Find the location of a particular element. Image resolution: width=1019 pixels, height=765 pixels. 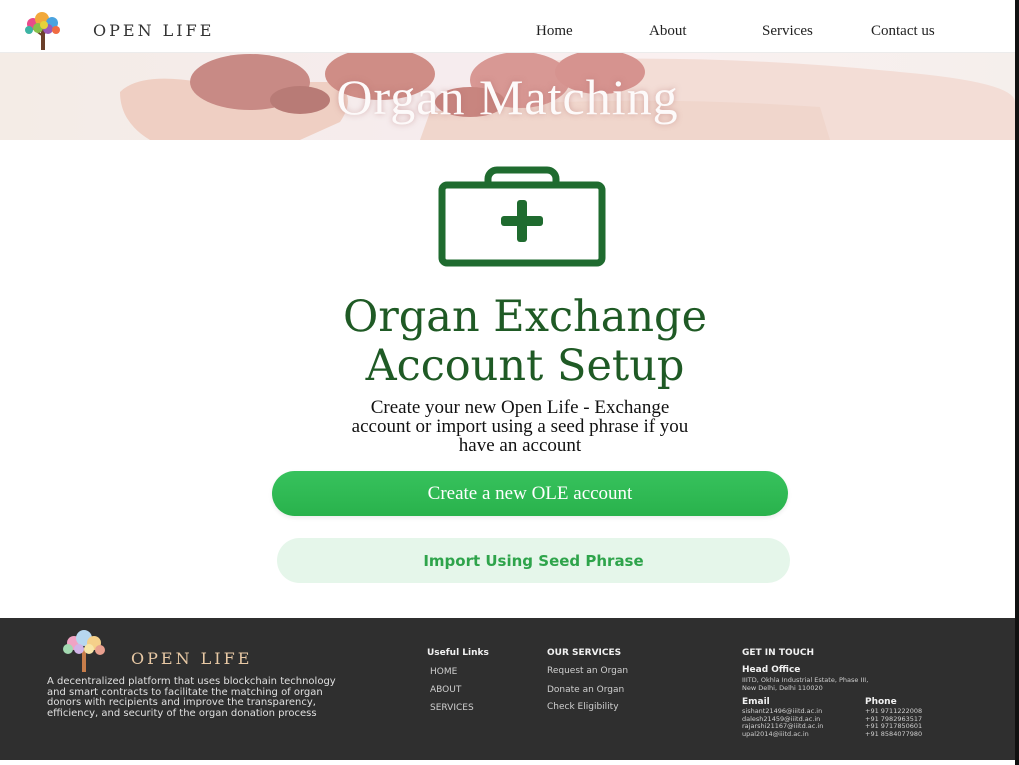

address-line-2: New Delhi, Delhi 110020 is located at coordinates (782, 687).